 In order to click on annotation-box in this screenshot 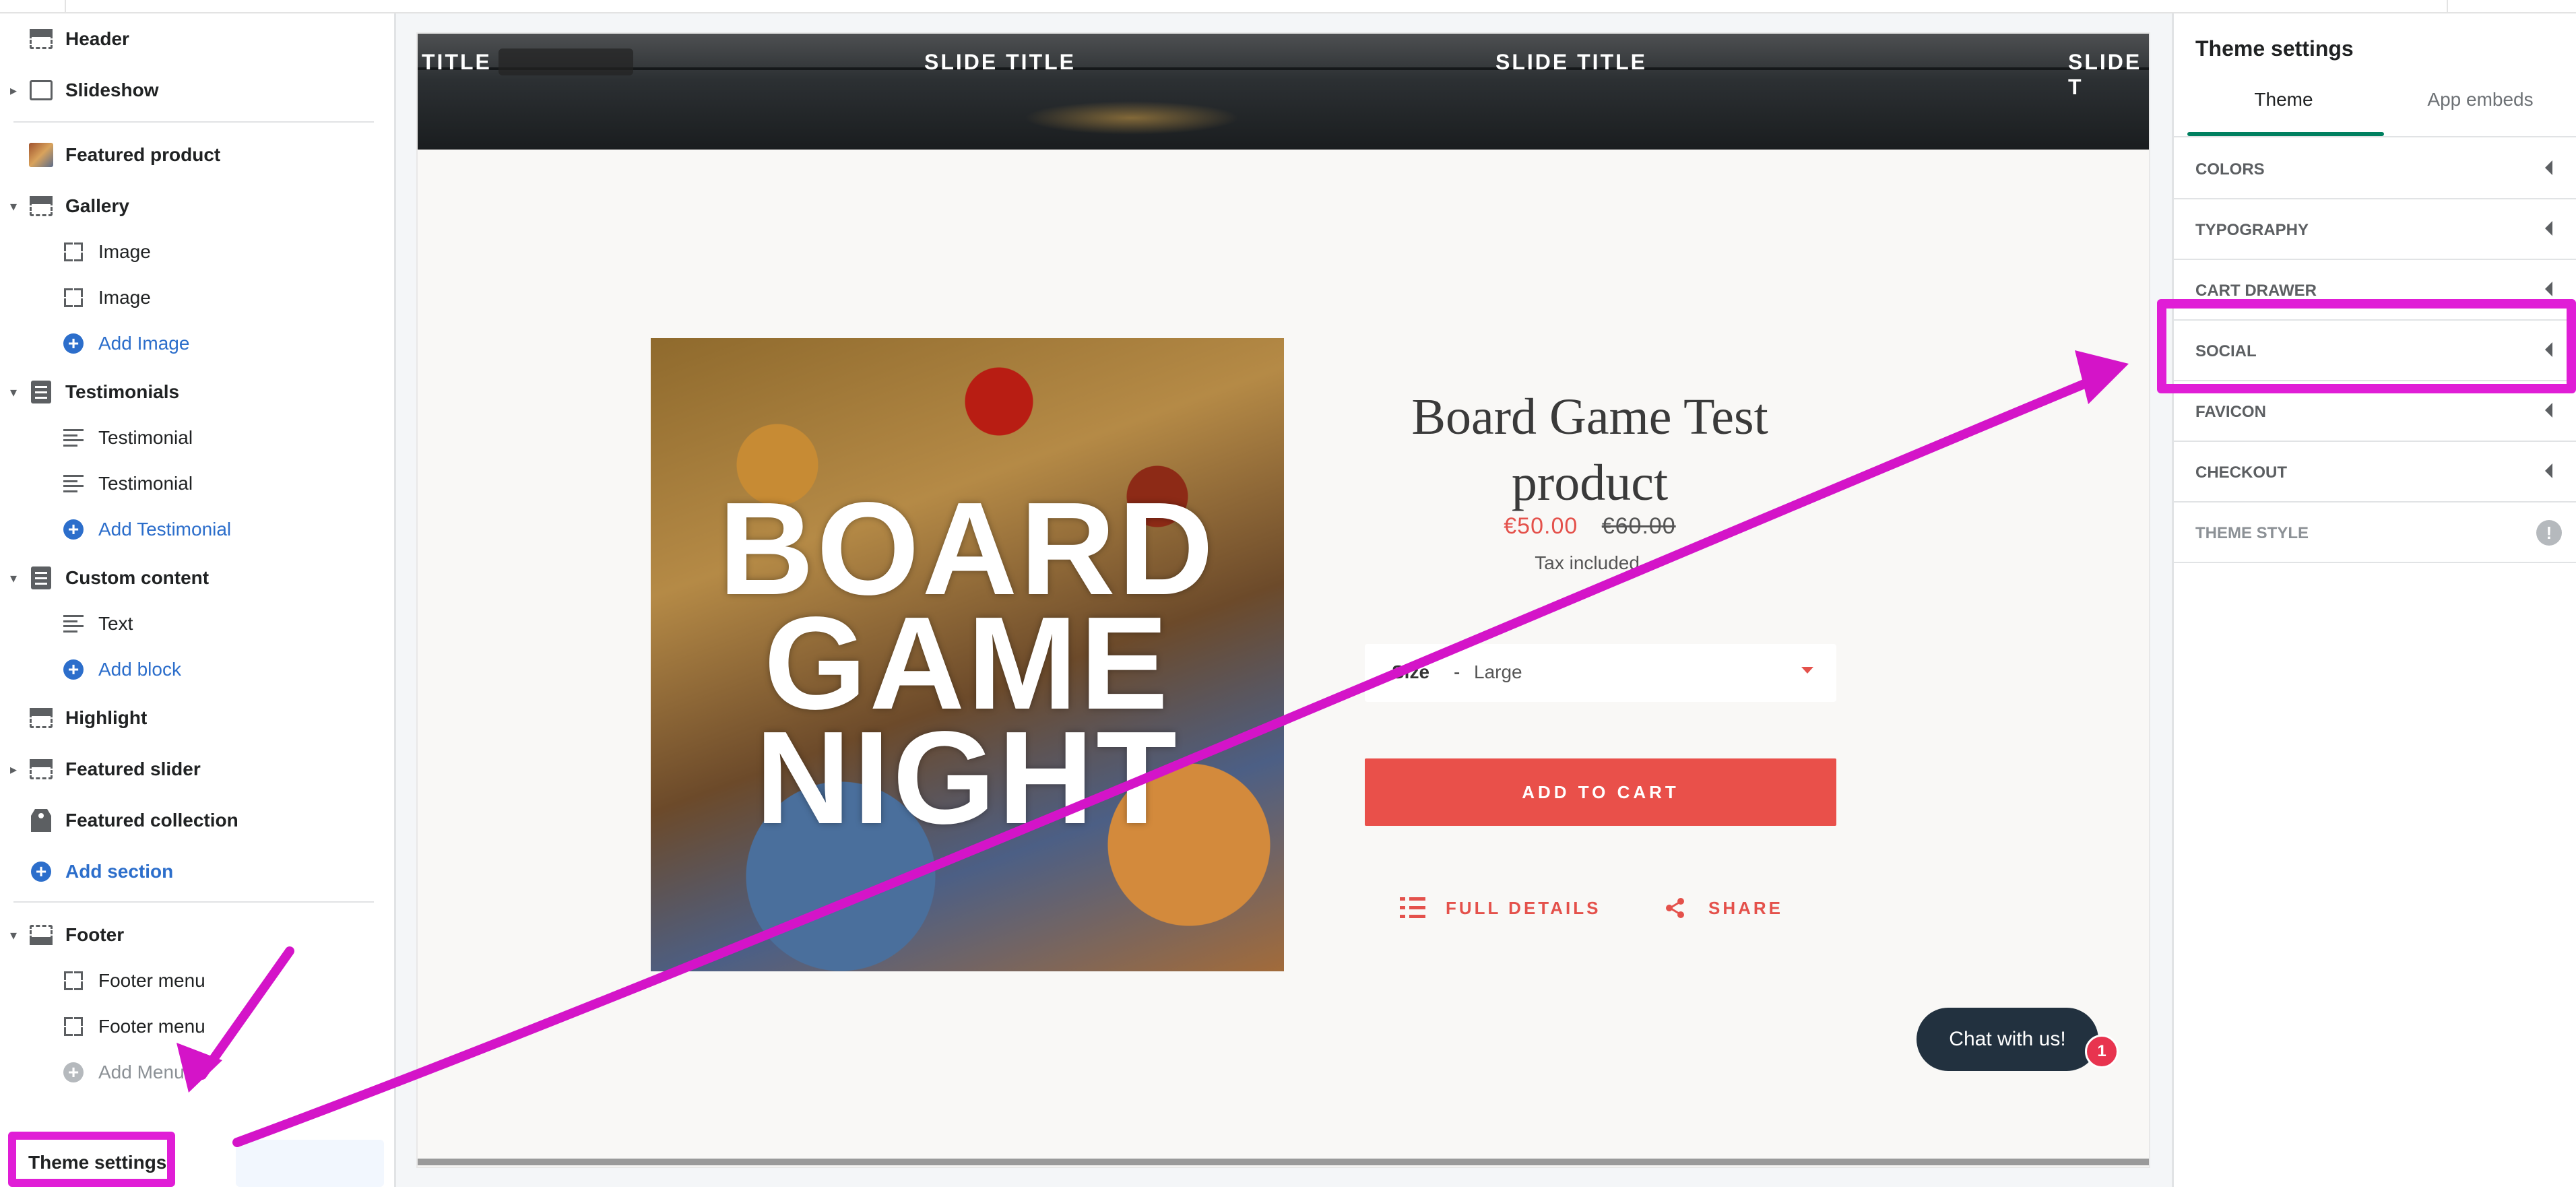, I will do `click(2366, 346)`.